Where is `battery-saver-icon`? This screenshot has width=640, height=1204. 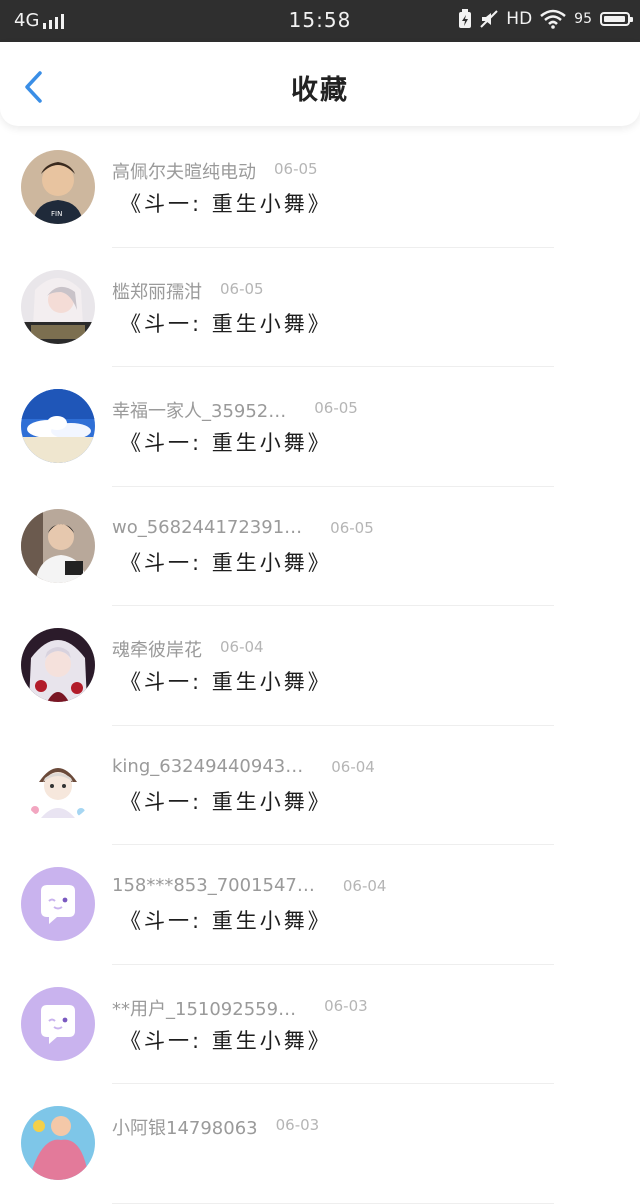
battery-saver-icon is located at coordinates (465, 19).